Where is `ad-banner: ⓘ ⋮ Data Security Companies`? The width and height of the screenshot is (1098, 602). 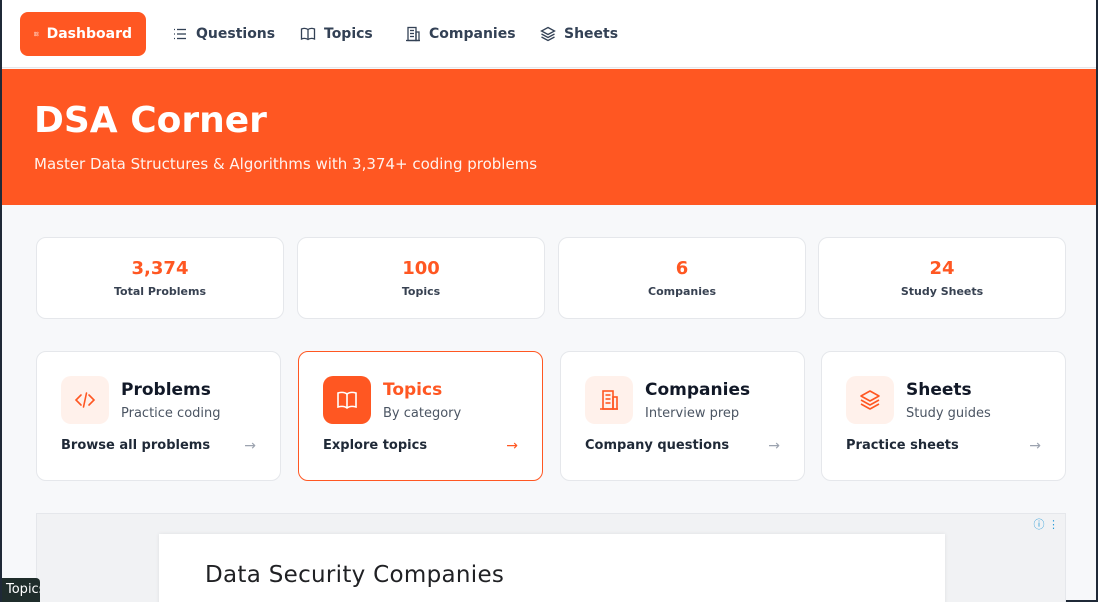 ad-banner: ⓘ ⋮ Data Security Companies is located at coordinates (551, 557).